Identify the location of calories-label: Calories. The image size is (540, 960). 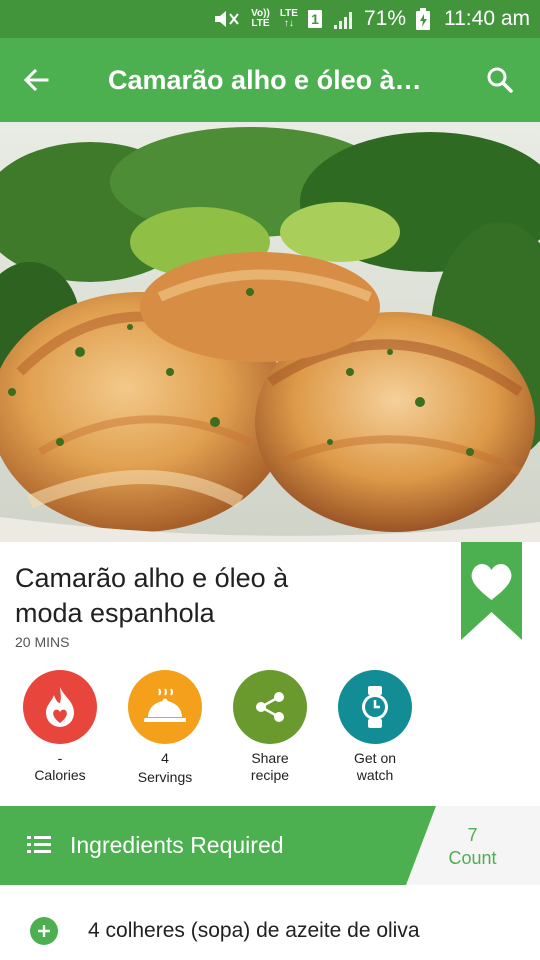
(60, 775).